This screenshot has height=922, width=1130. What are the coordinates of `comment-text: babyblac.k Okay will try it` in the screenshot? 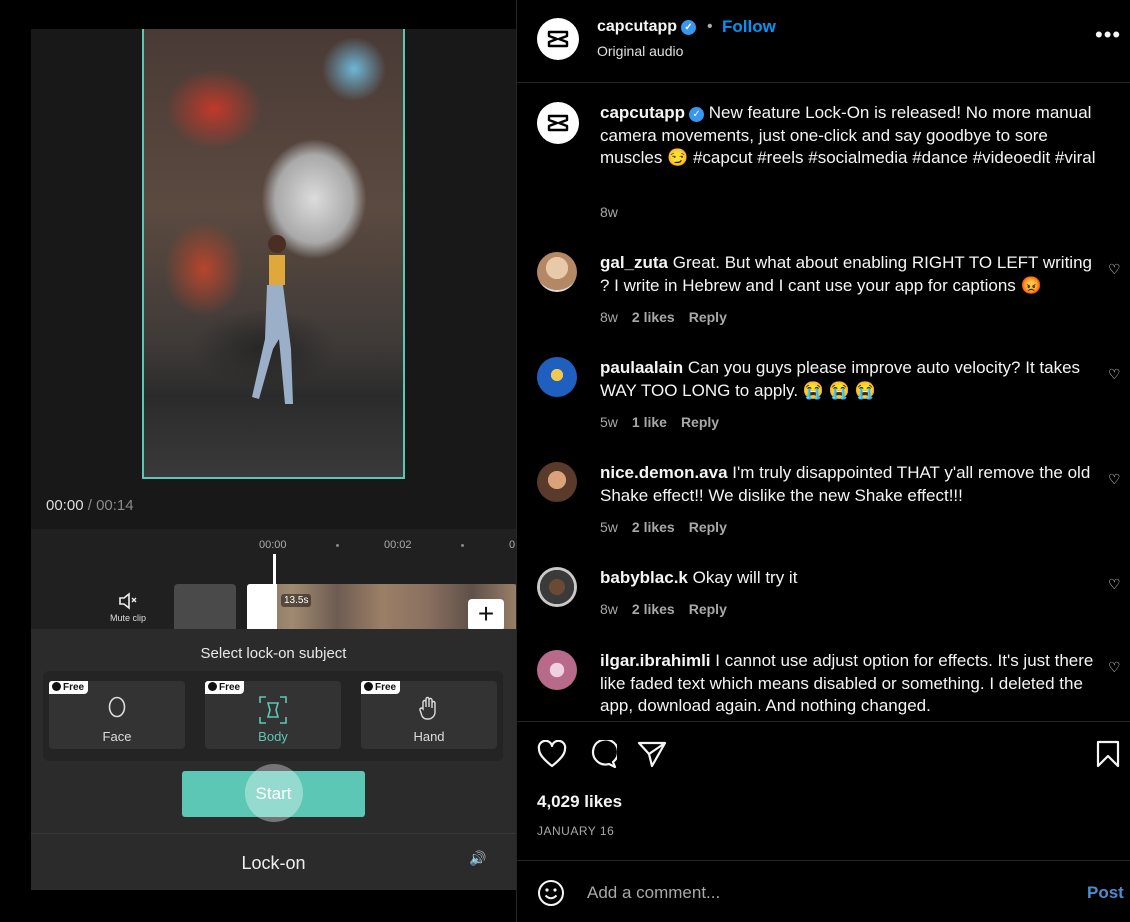 It's located at (699, 577).